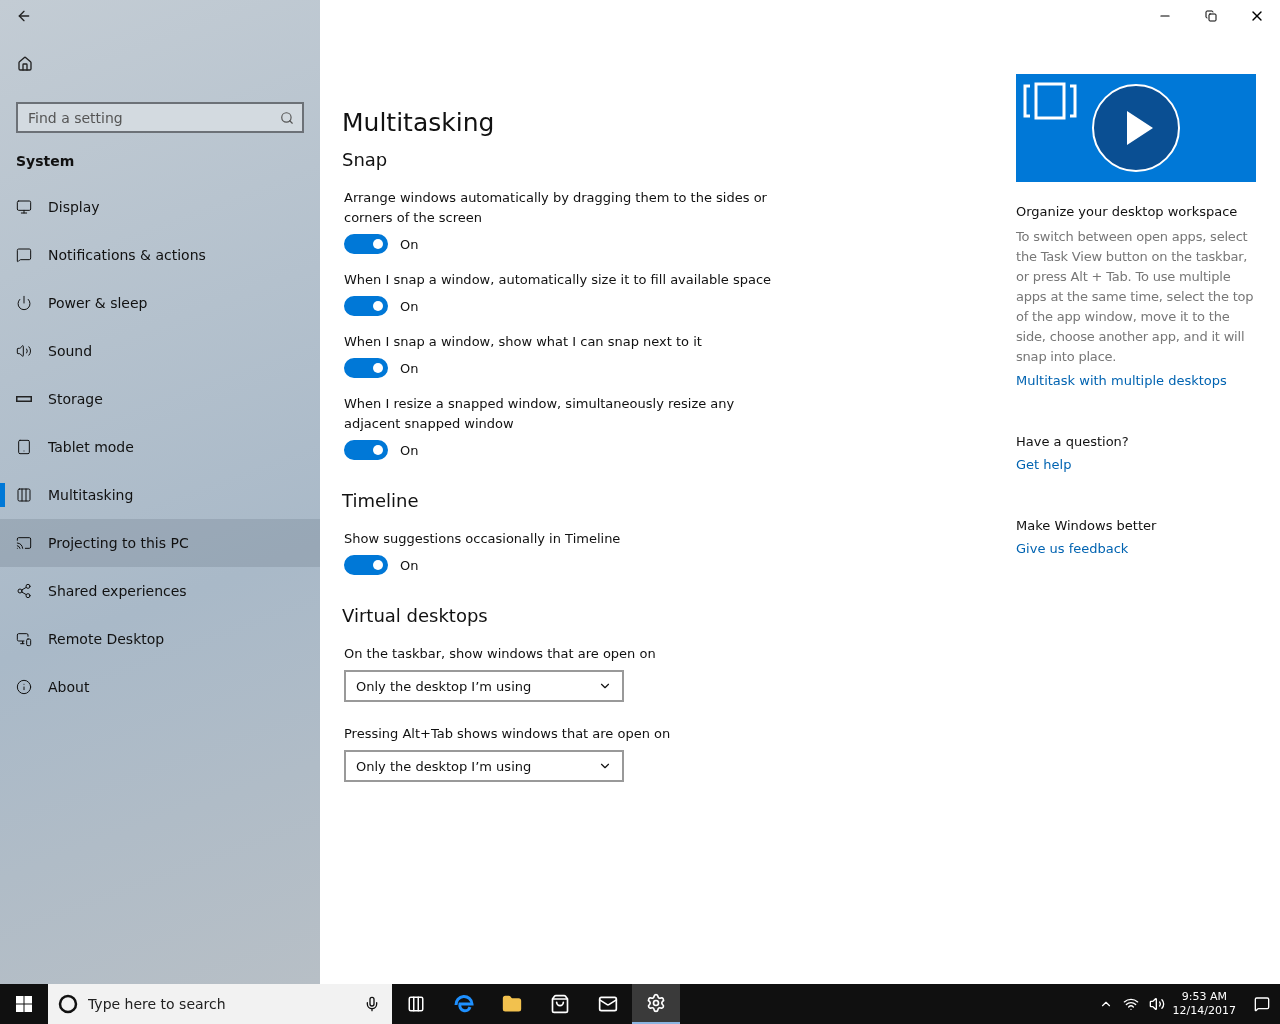 The height and width of the screenshot is (1024, 1280). I want to click on help-link: Give us feedback, so click(1136, 548).